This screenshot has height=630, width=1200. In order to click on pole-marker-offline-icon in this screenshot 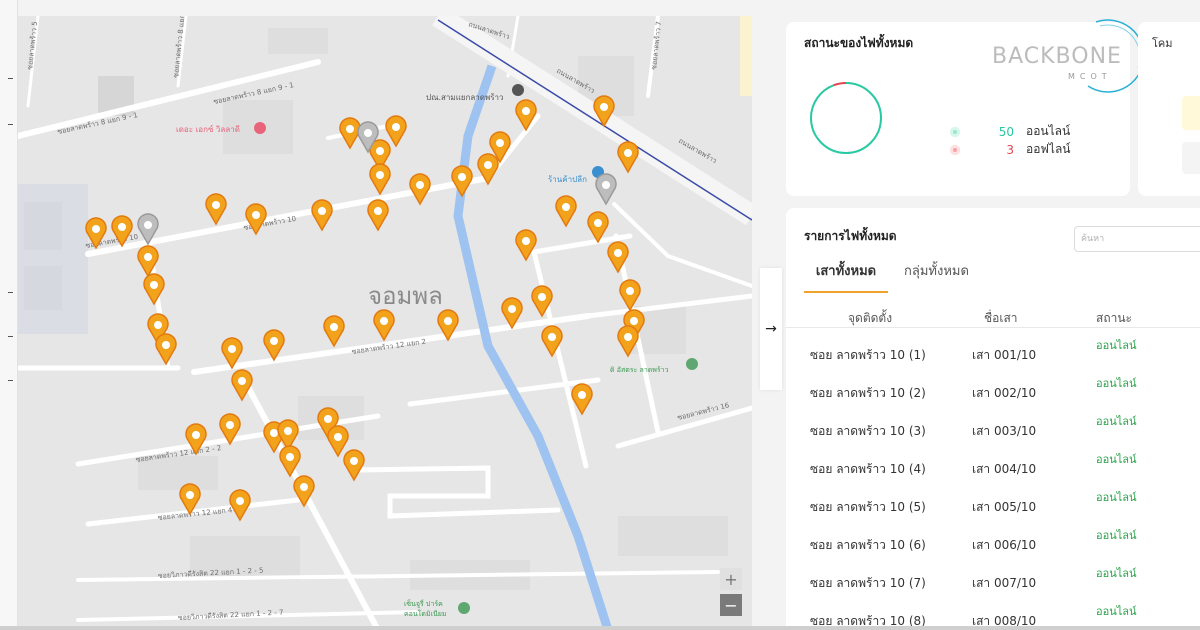, I will do `click(606, 189)`.